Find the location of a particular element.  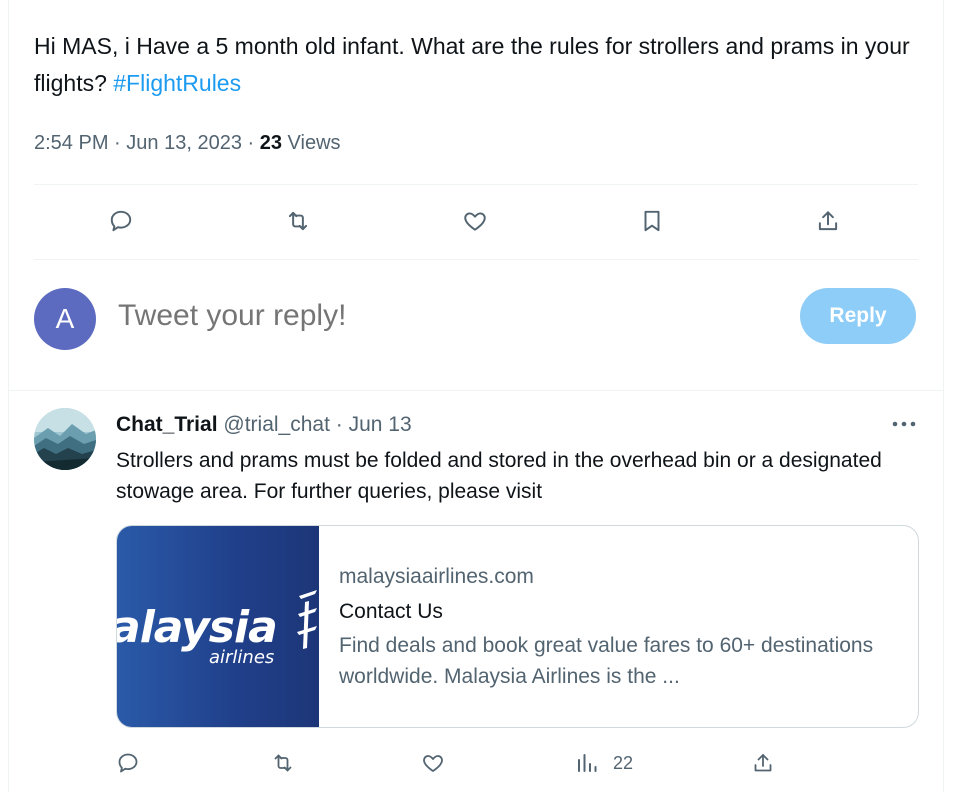

author-name: Chat_Trial is located at coordinates (167, 424).